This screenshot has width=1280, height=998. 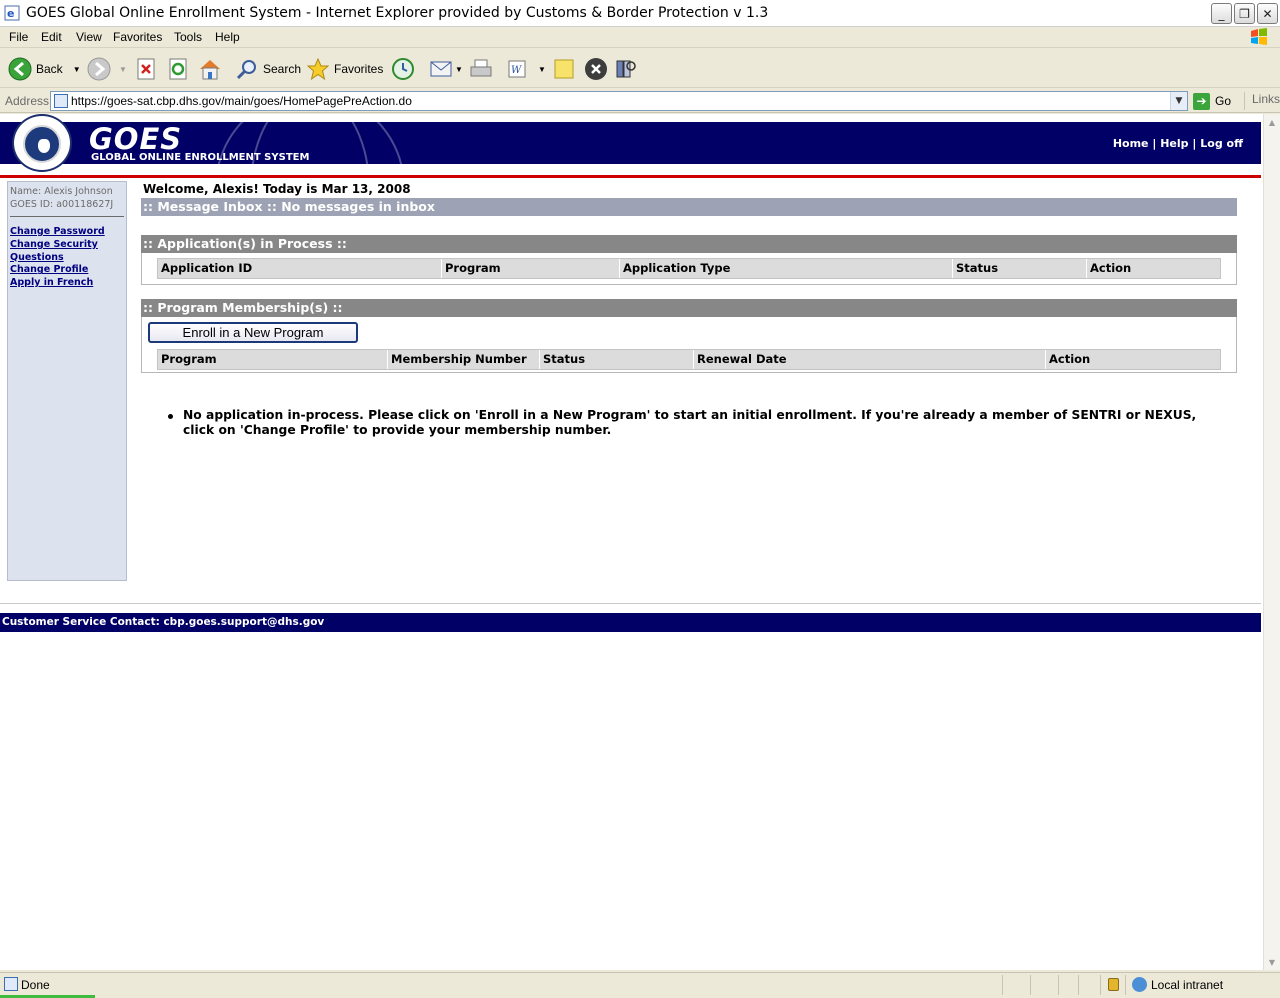 What do you see at coordinates (1108, 268) in the screenshot?
I see `col-action: Action` at bounding box center [1108, 268].